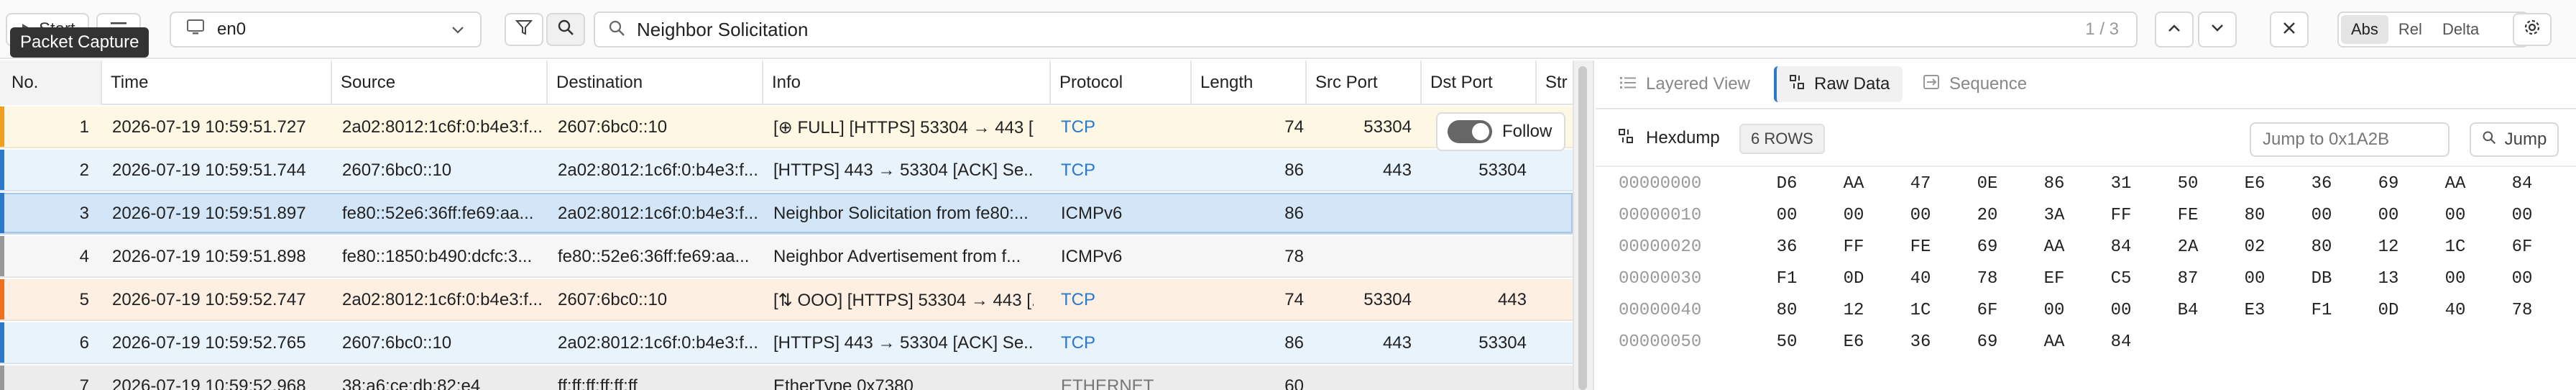 This screenshot has width=2576, height=390. I want to click on hex-byte: C5, so click(2121, 279).